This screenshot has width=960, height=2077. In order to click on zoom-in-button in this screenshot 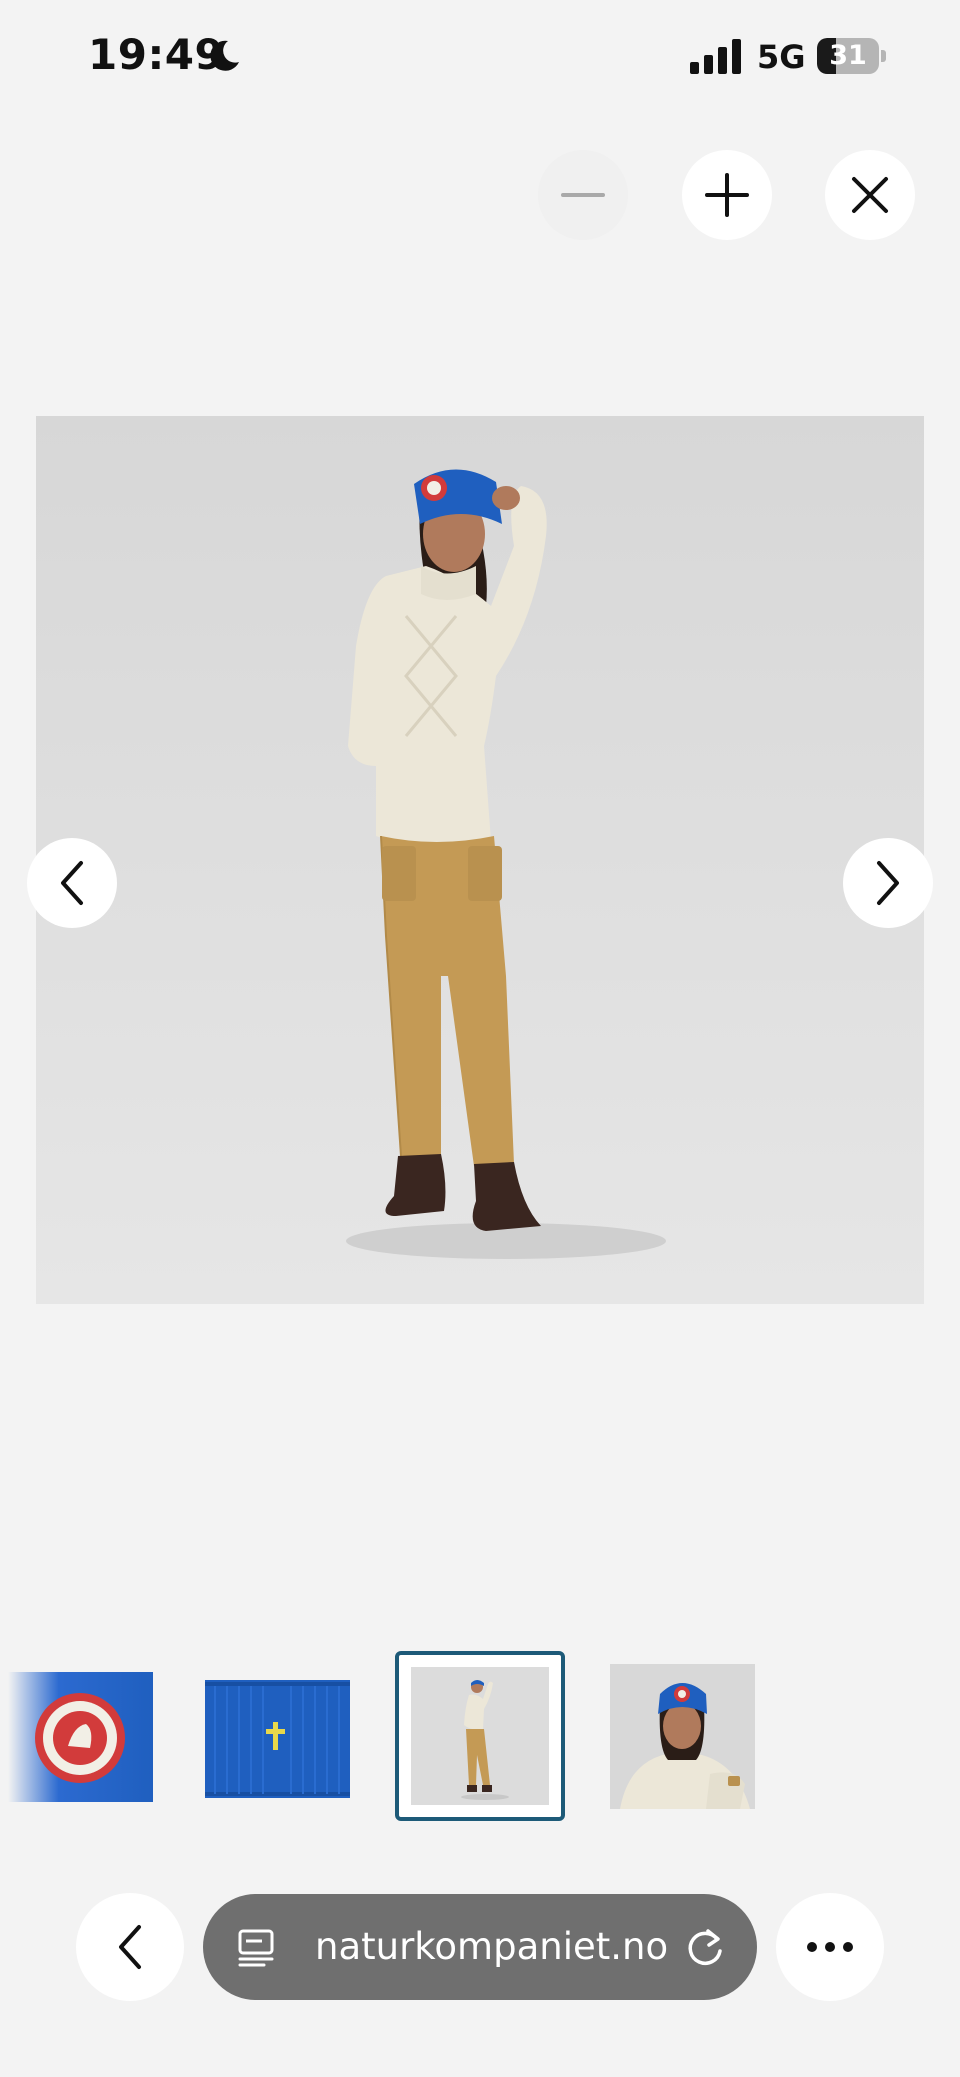, I will do `click(727, 195)`.